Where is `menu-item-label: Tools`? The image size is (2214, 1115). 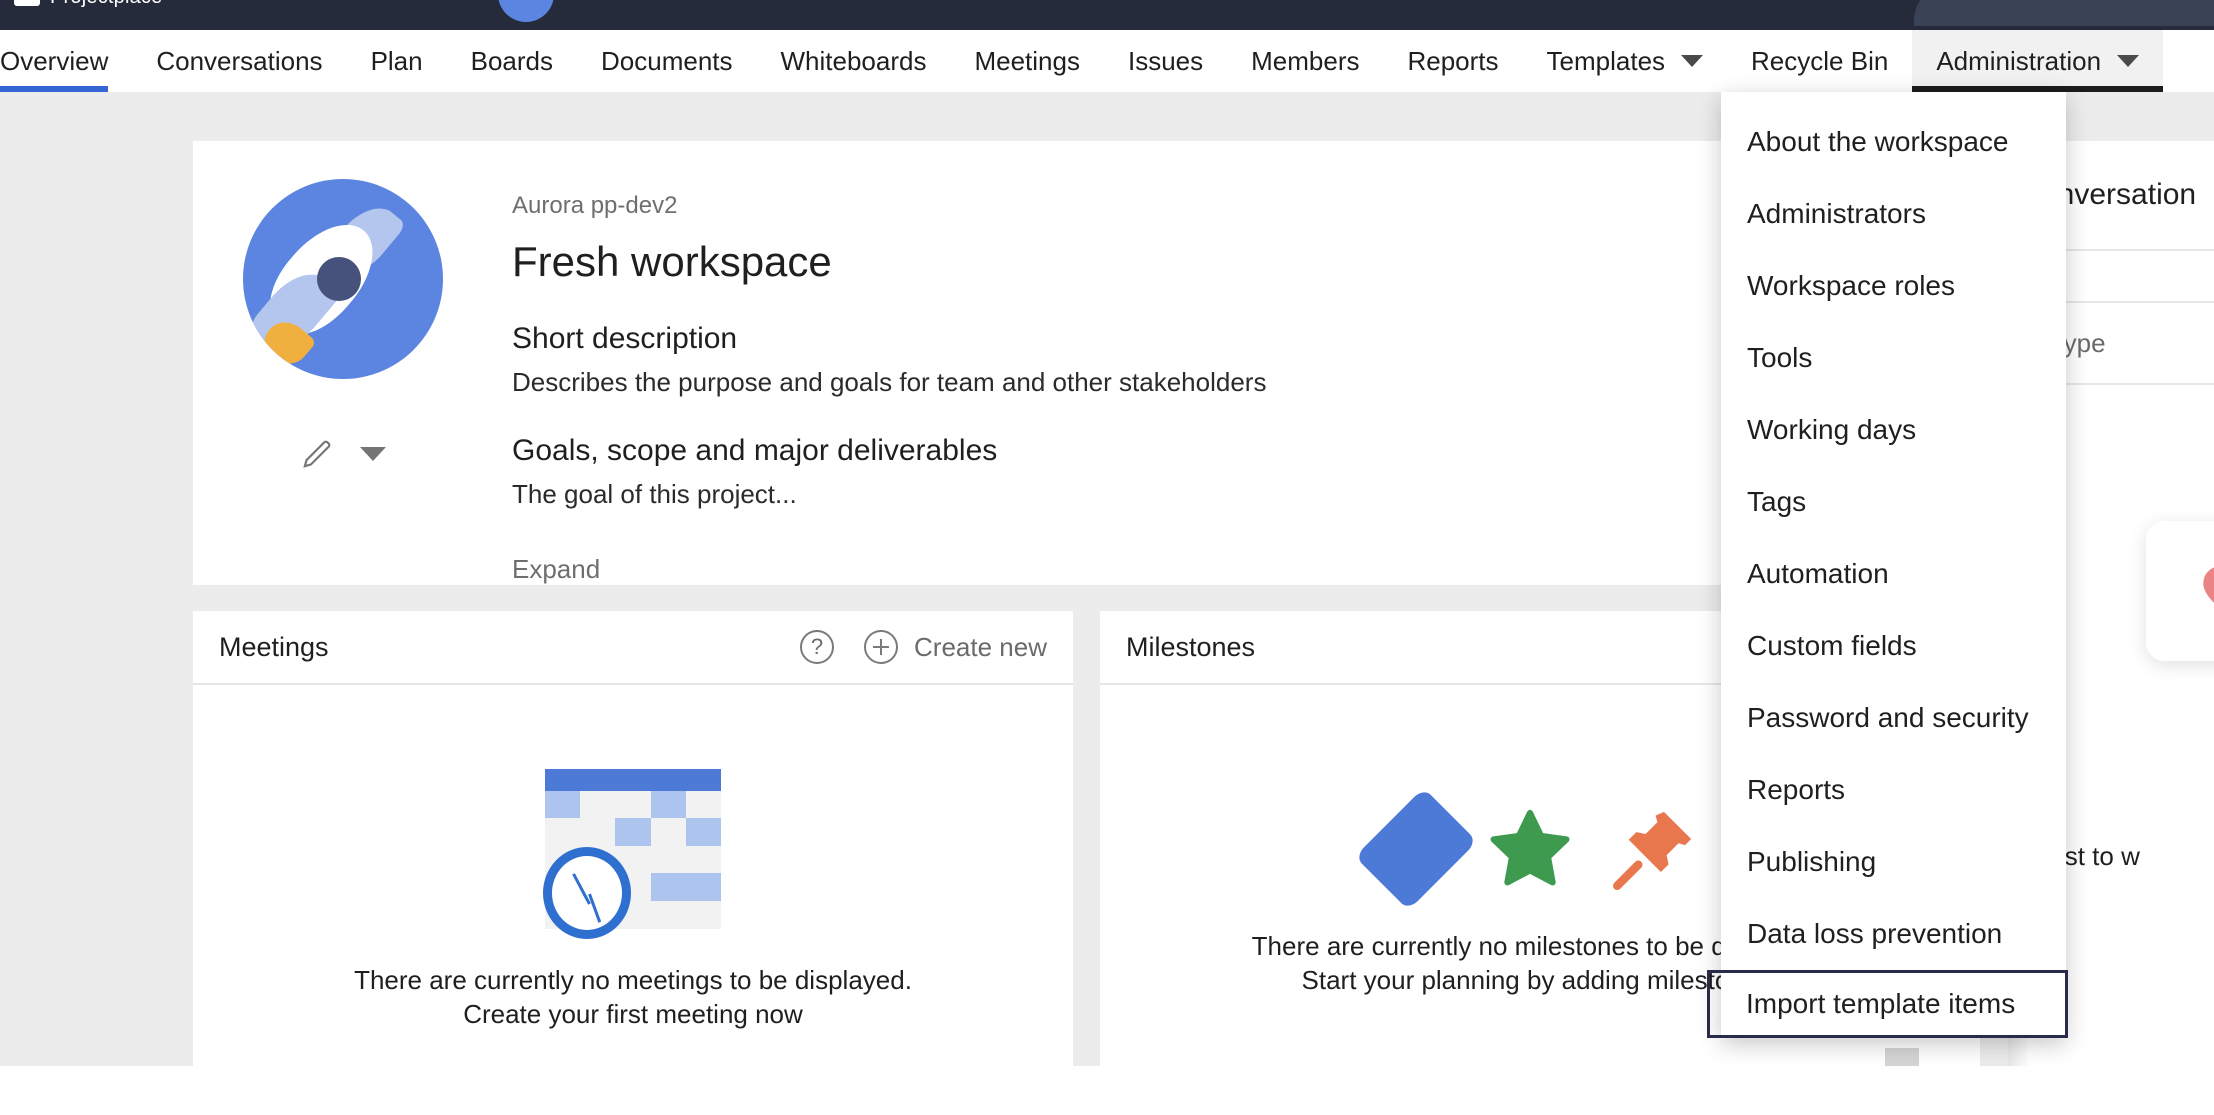
menu-item-label: Tools is located at coordinates (1780, 357).